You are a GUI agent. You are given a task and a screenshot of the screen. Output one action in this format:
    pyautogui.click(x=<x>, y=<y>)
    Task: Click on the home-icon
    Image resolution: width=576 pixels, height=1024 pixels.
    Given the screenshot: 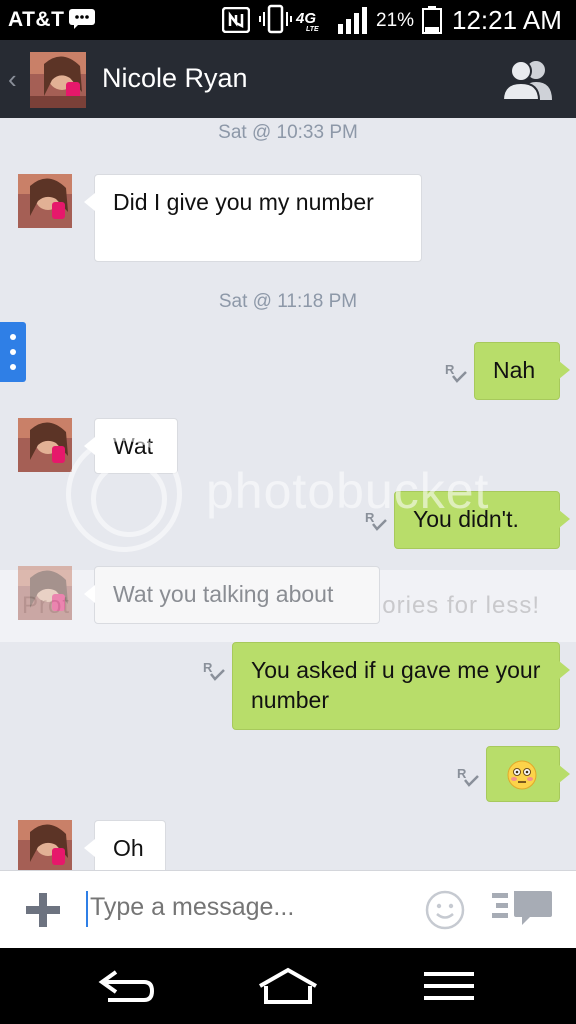 What is the action you would take?
    pyautogui.click(x=288, y=986)
    